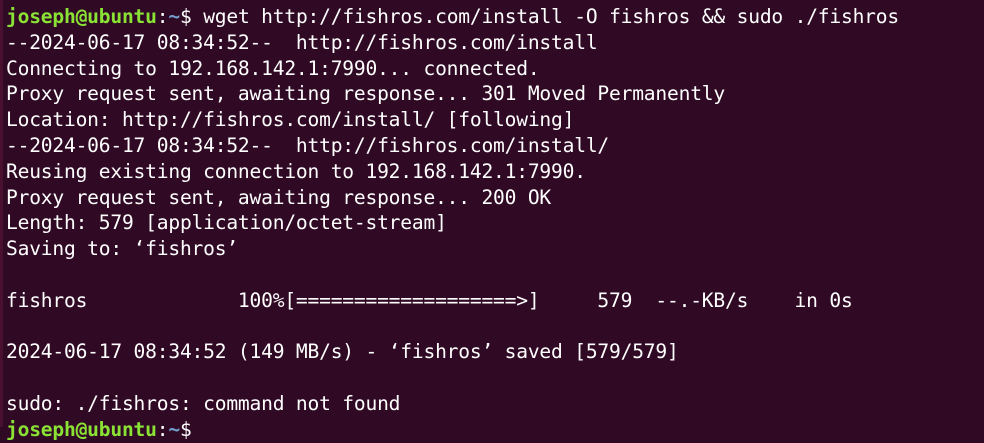 Image resolution: width=984 pixels, height=443 pixels. Describe the element at coordinates (452, 430) in the screenshot. I see `current-prompt-line: joseph@ubuntu:~$` at that location.